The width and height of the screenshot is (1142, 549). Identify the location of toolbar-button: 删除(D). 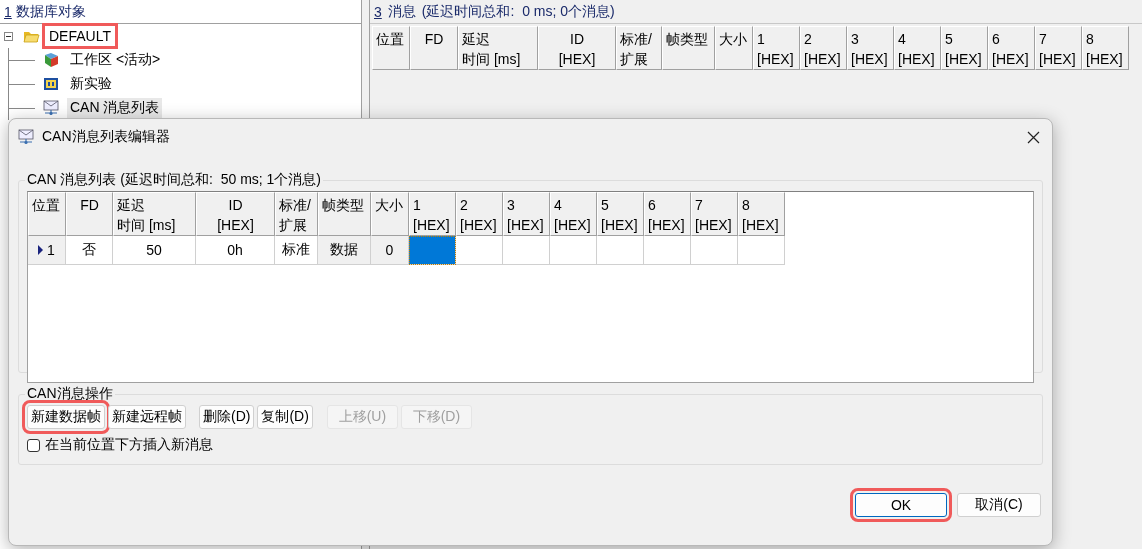
(227, 417).